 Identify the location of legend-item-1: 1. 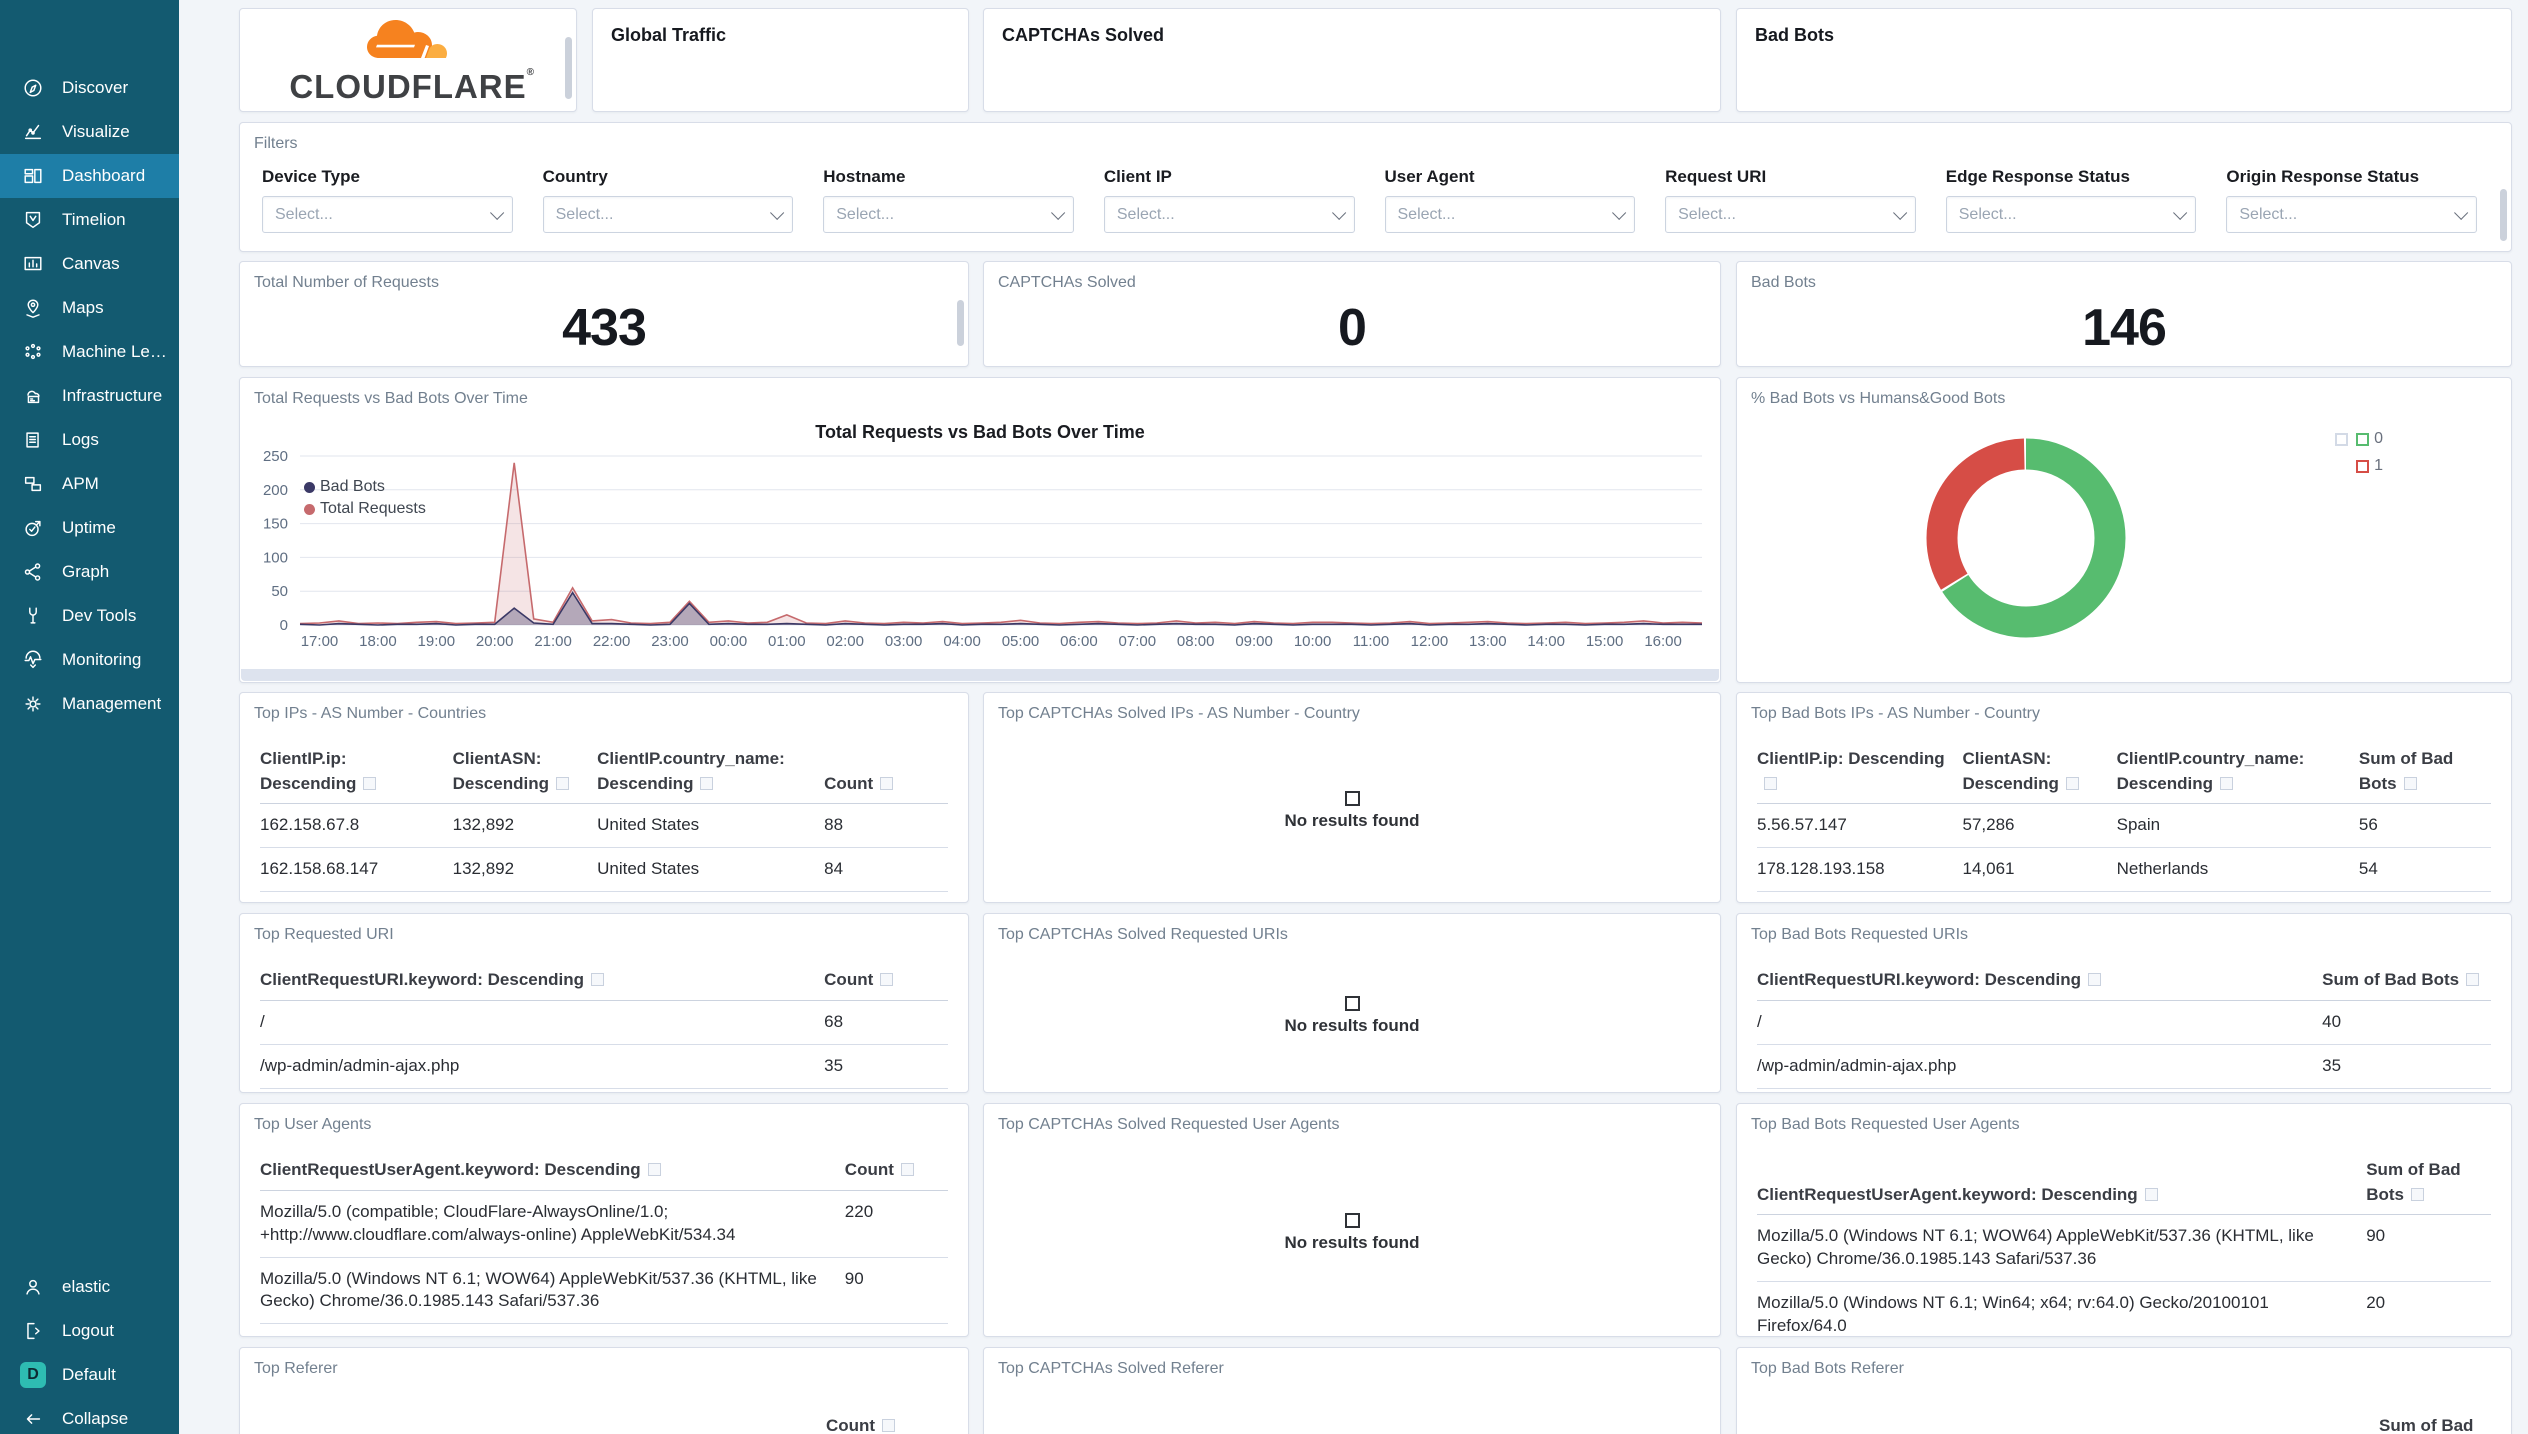
(2365, 466).